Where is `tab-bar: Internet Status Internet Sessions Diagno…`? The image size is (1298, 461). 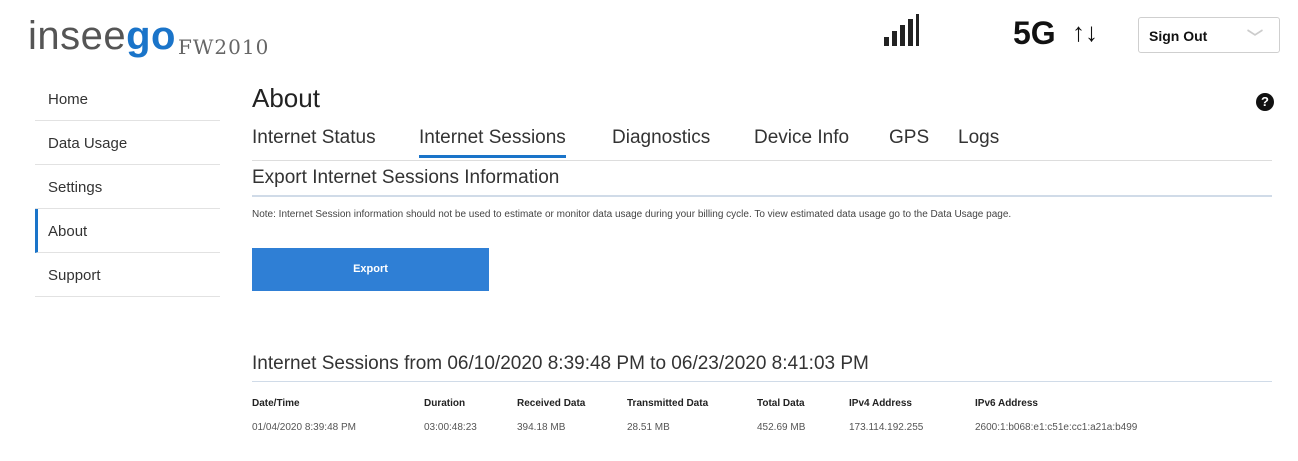
tab-bar: Internet Status Internet Sessions Diagno… is located at coordinates (762, 144).